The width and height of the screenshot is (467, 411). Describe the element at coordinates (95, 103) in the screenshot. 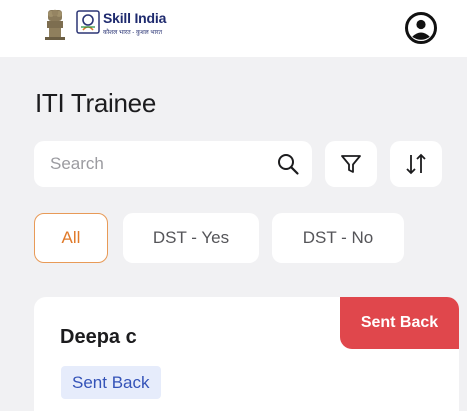

I see `page-title: ITI Trainee` at that location.